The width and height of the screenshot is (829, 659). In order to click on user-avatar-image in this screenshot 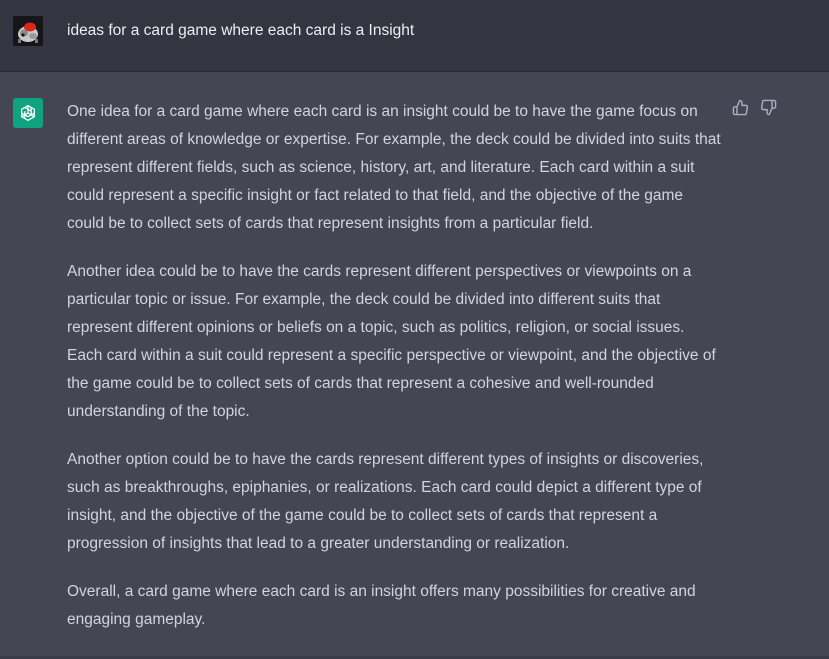, I will do `click(28, 31)`.